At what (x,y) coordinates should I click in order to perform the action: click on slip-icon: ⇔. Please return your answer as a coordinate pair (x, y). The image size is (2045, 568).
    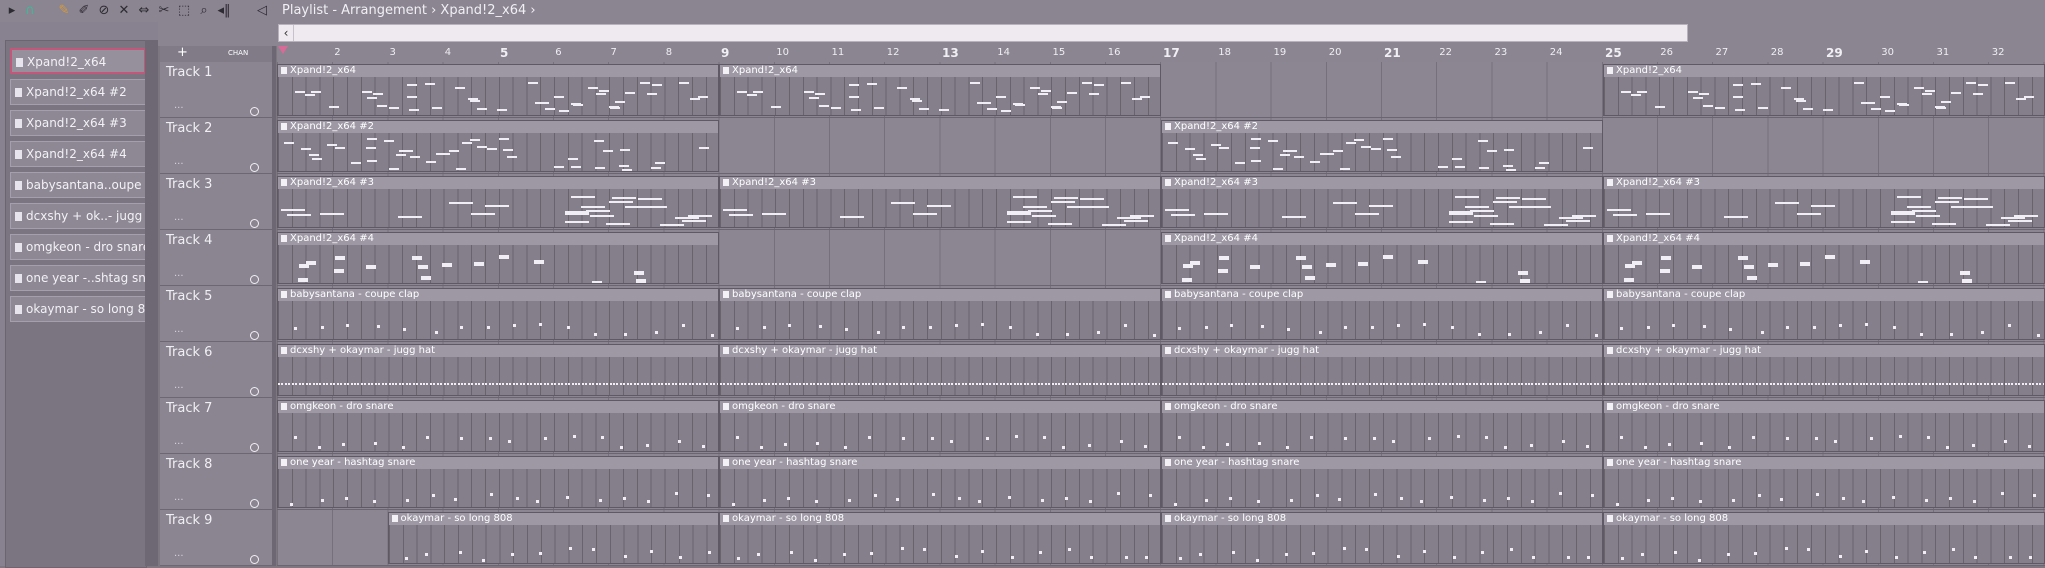
    Looking at the image, I should click on (144, 11).